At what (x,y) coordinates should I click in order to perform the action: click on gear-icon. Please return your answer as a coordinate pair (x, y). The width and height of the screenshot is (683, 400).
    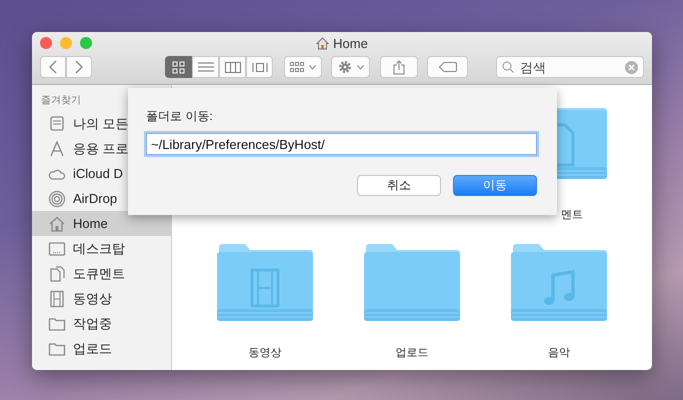
    Looking at the image, I should click on (345, 67).